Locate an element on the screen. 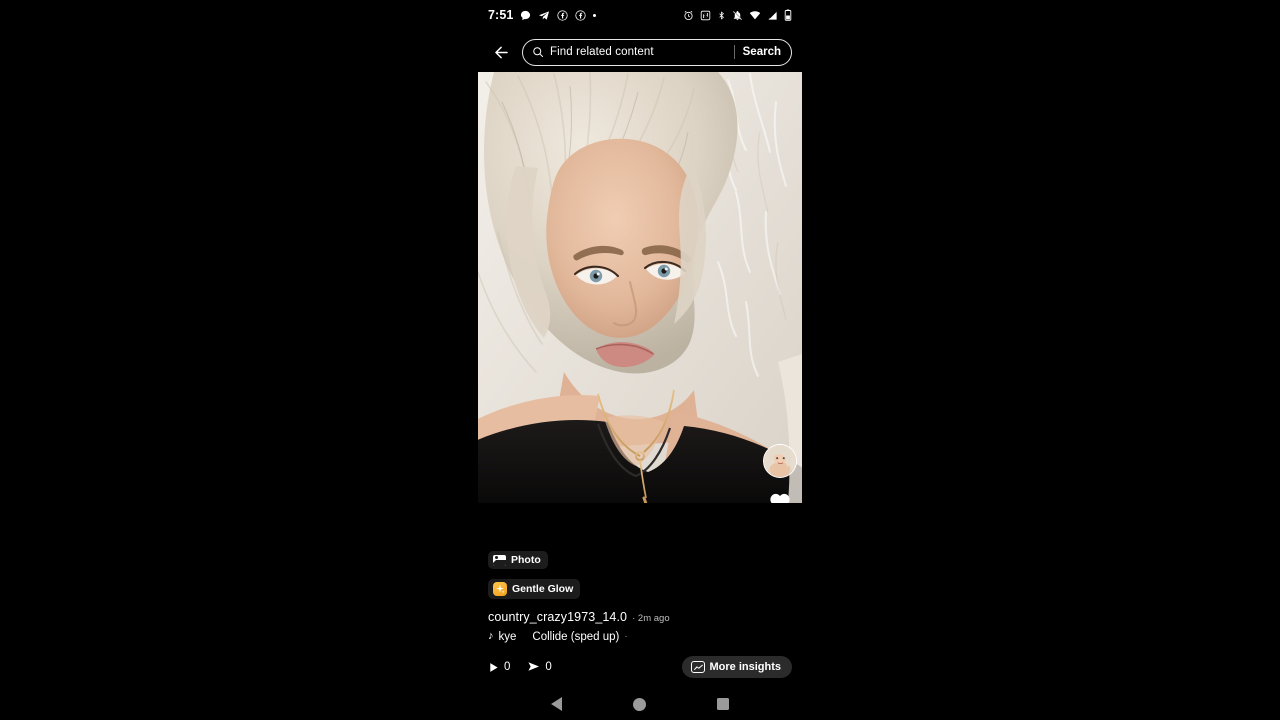 This screenshot has height=720, width=1280. status-bar-clock: 7:51 is located at coordinates (501, 15).